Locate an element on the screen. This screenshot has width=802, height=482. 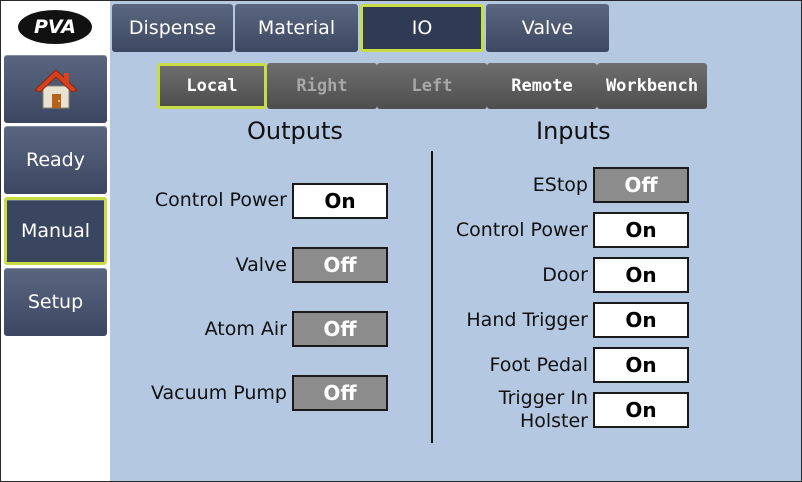
output-atom-air-toggle: Off is located at coordinates (340, 329).